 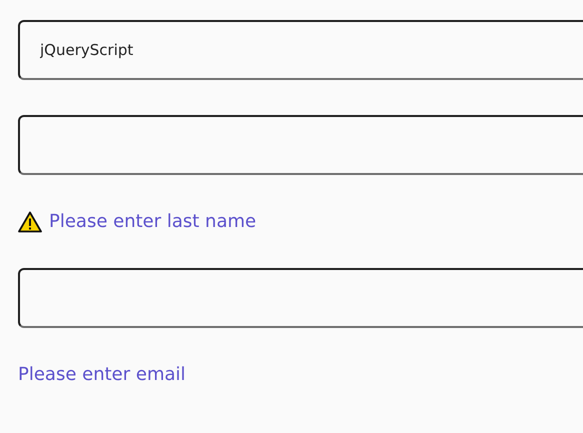 What do you see at coordinates (152, 221) in the screenshot?
I see `error-message: Please enter last name` at bounding box center [152, 221].